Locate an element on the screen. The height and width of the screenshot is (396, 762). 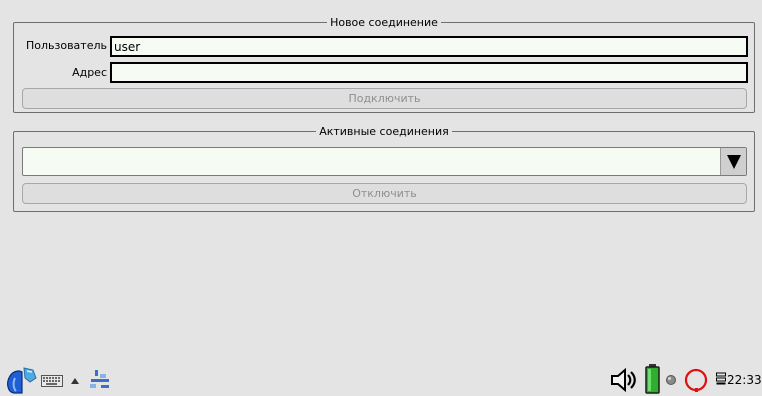
user-field is located at coordinates (429, 46).